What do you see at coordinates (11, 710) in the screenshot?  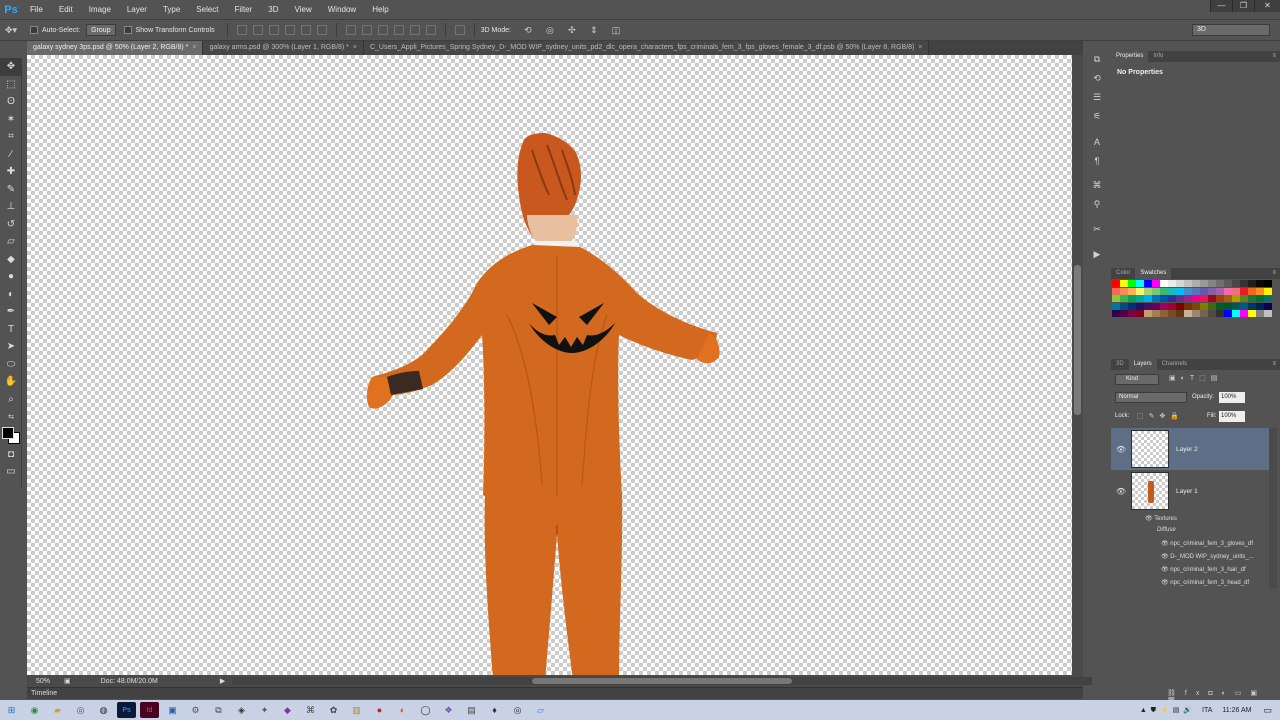 I see `start-icon: ⊞` at bounding box center [11, 710].